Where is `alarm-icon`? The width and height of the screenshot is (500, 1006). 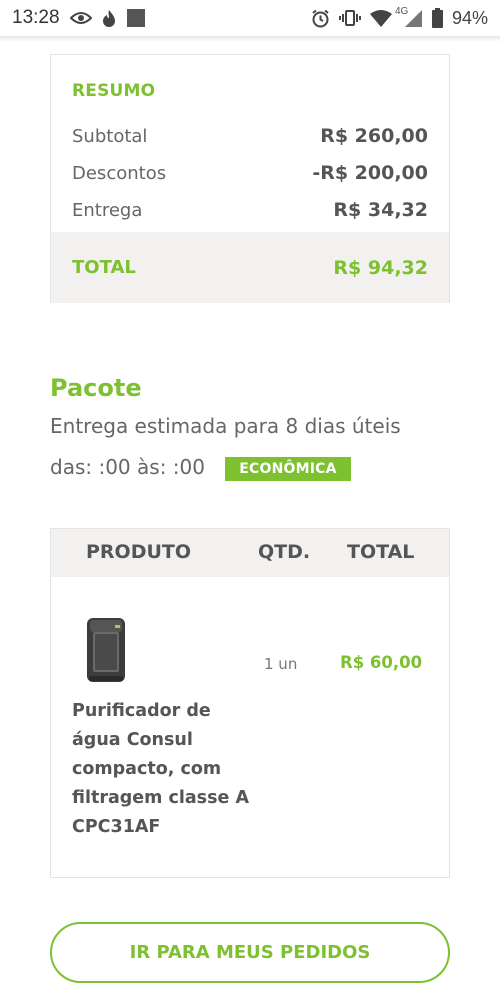
alarm-icon is located at coordinates (320, 18).